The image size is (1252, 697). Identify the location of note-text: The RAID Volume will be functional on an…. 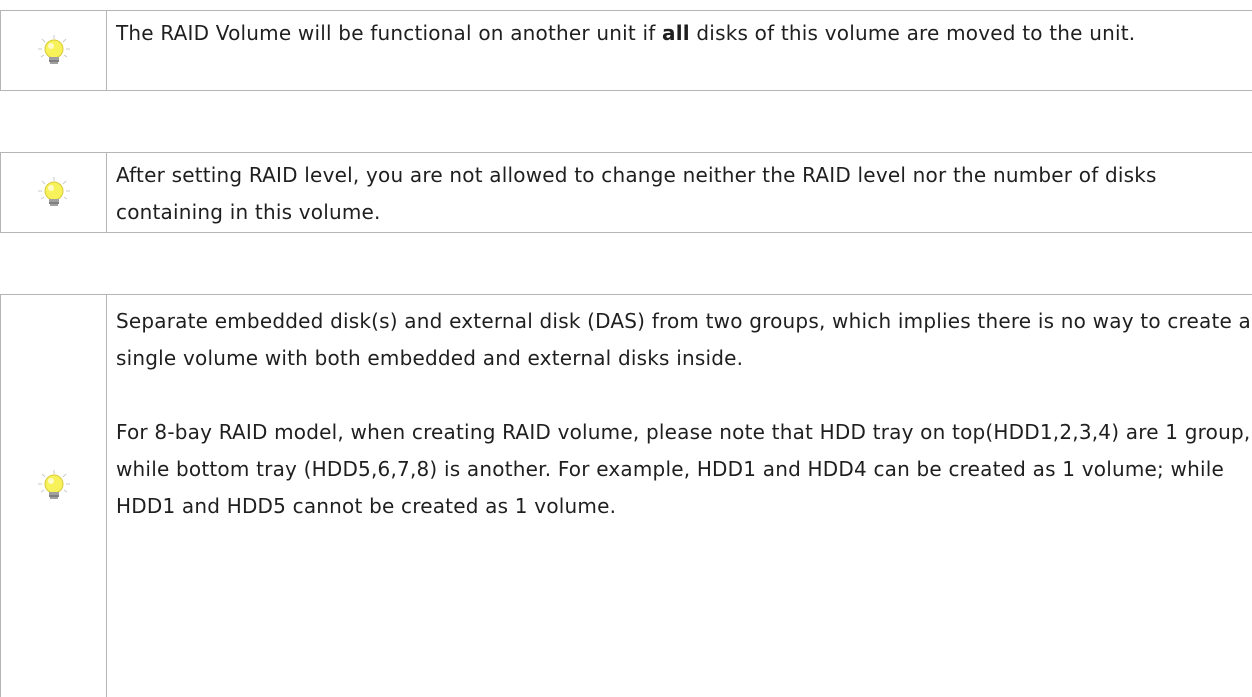
(679, 50).